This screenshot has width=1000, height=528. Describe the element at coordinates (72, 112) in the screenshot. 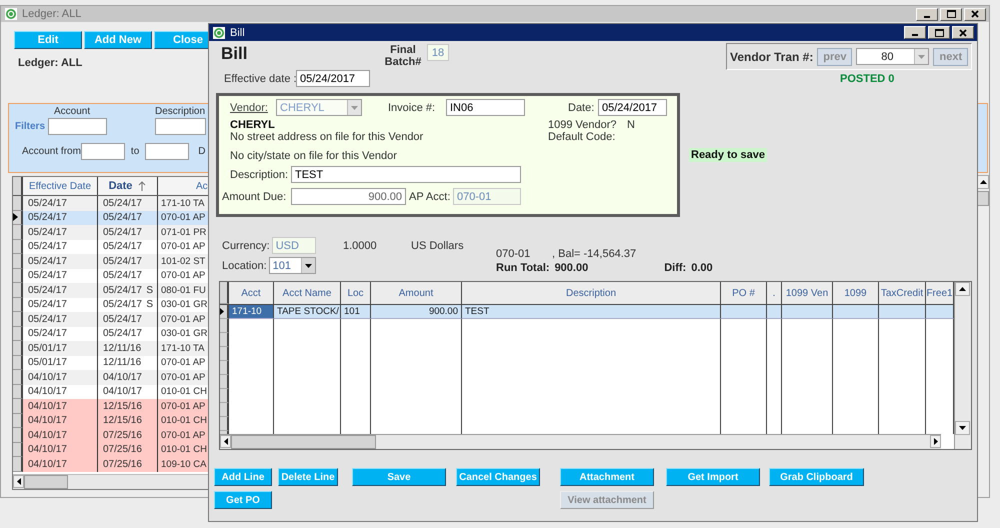

I see `field-label: Account` at that location.